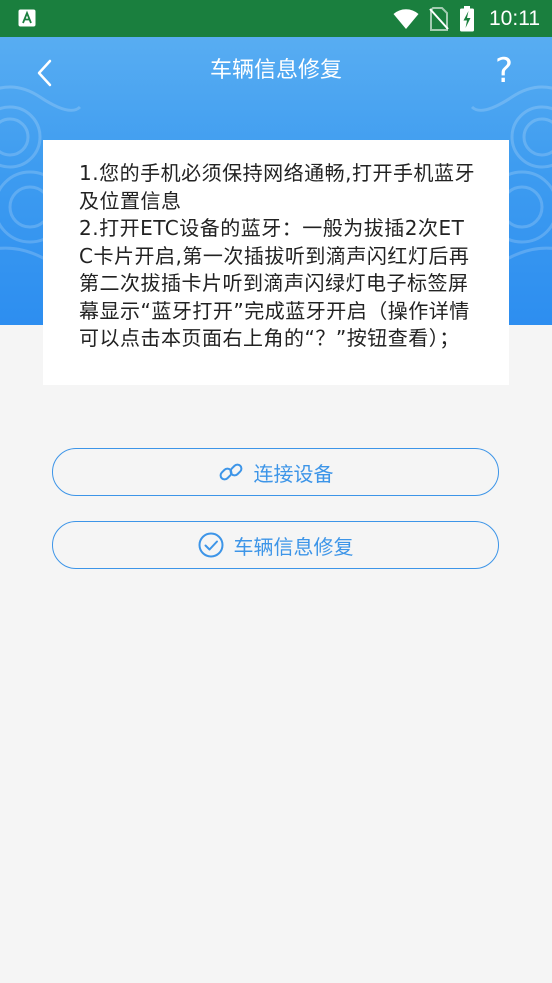 This screenshot has height=983, width=552. I want to click on chevron-left-icon, so click(44, 73).